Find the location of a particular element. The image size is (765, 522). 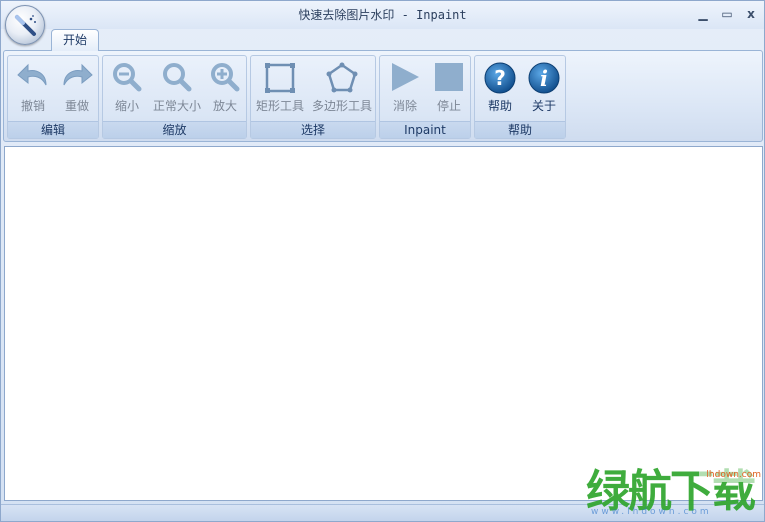

group-edit-label: 编辑 is located at coordinates (53, 129).